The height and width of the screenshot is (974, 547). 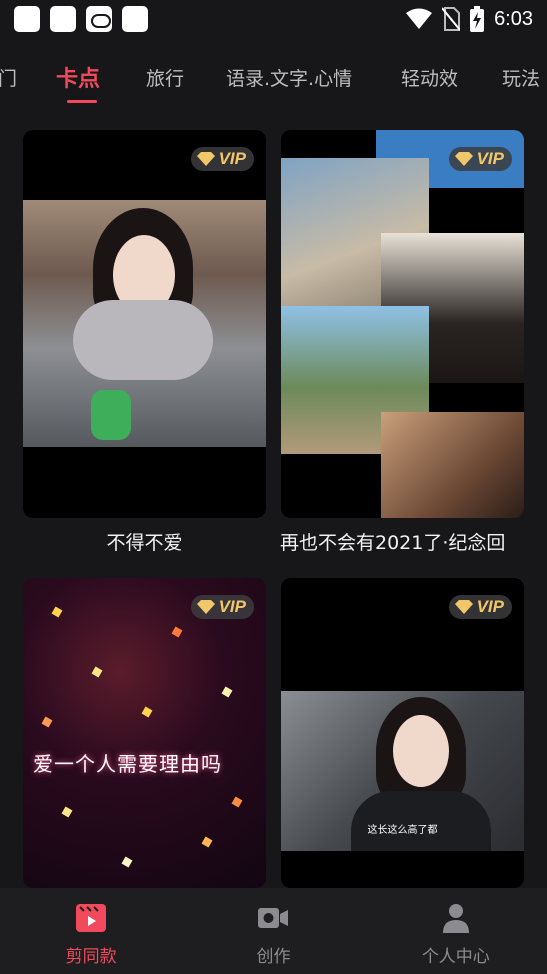 I want to click on template-title: 不得不爱, so click(x=144, y=541).